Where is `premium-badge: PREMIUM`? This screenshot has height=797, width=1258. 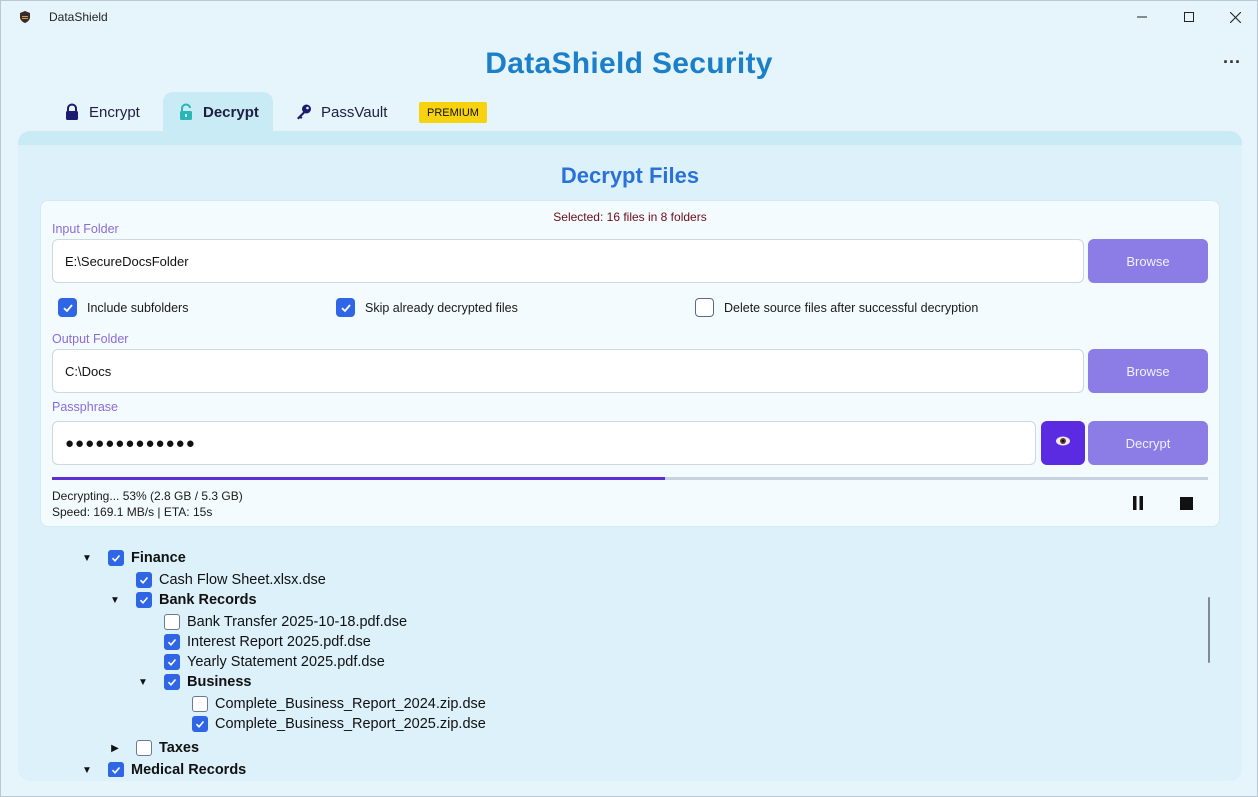
premium-badge: PREMIUM is located at coordinates (453, 112).